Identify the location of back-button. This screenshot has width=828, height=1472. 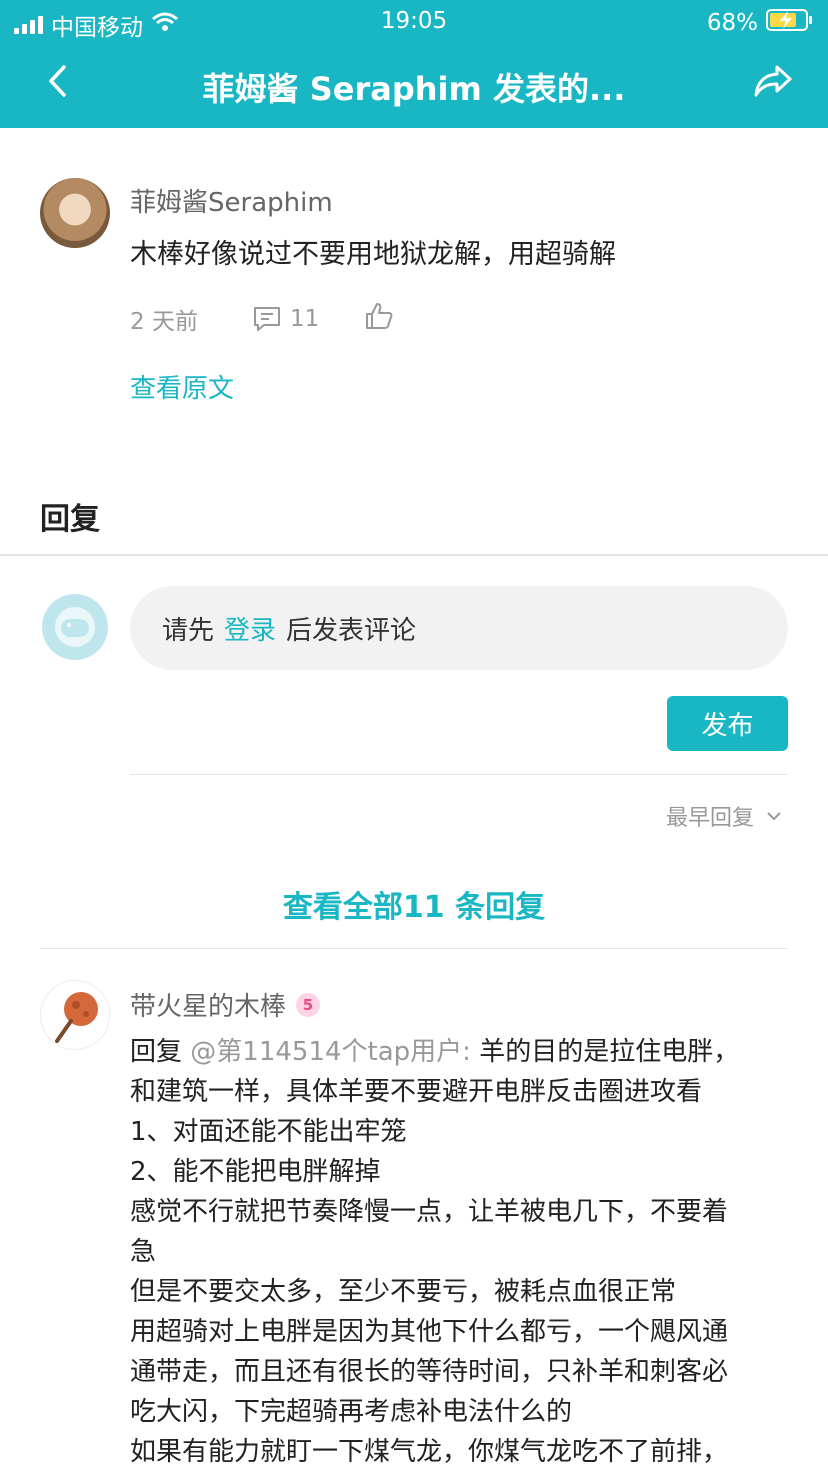
(57, 81).